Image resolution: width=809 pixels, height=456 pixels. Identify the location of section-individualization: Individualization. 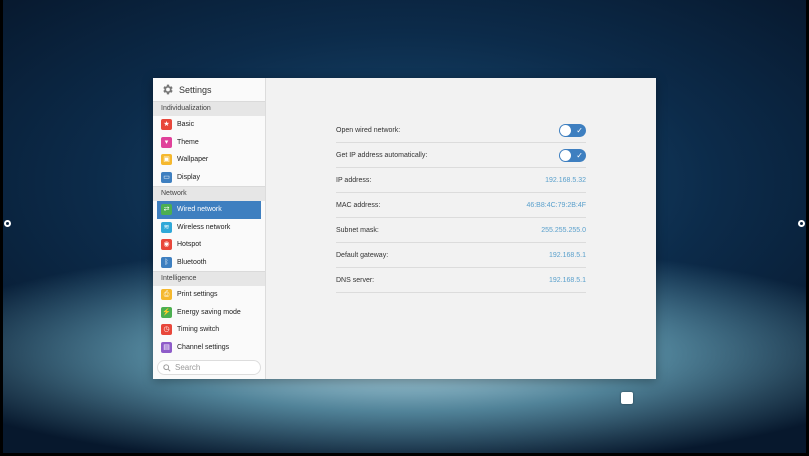
(209, 108).